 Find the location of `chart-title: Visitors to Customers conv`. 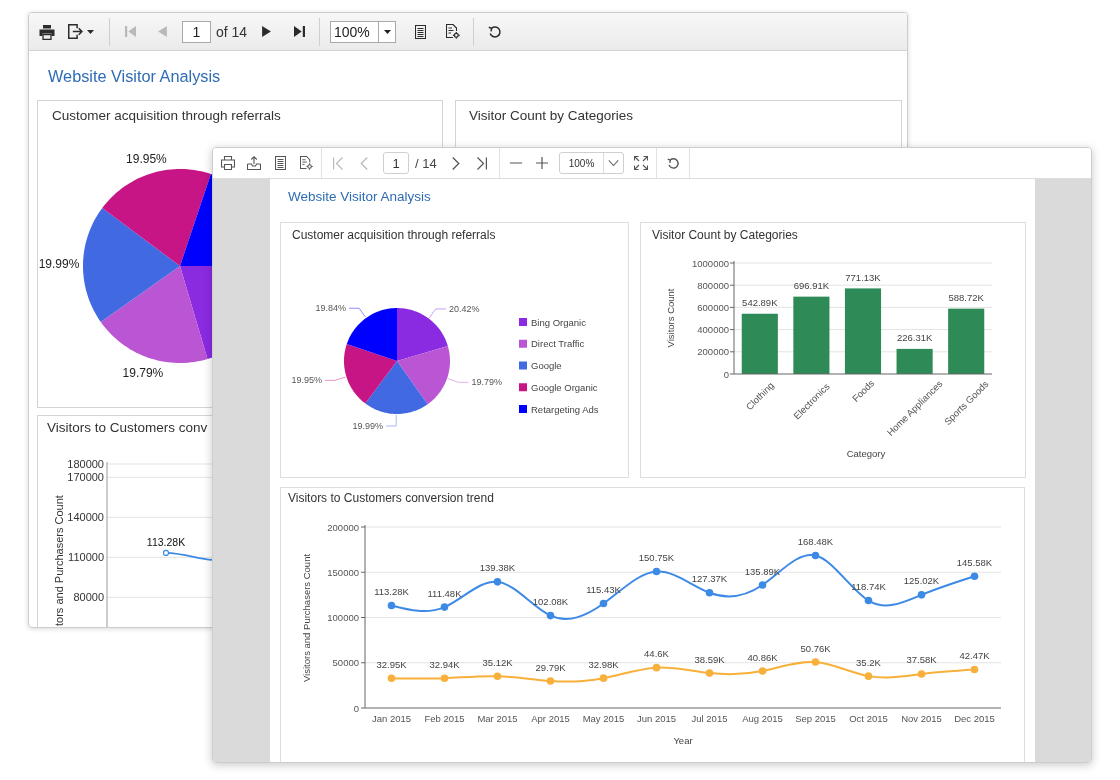

chart-title: Visitors to Customers conv is located at coordinates (127, 428).